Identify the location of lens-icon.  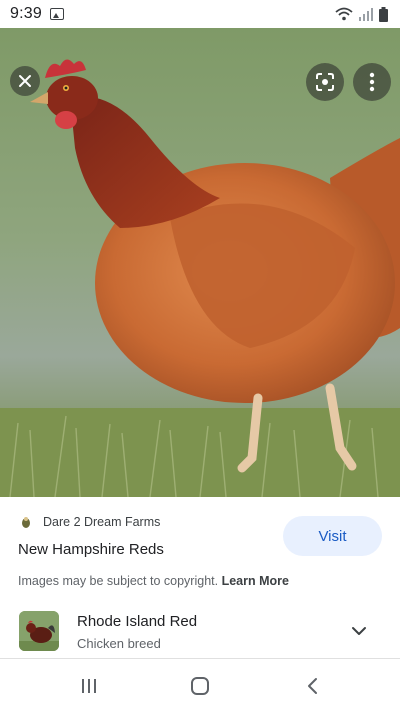
(325, 82).